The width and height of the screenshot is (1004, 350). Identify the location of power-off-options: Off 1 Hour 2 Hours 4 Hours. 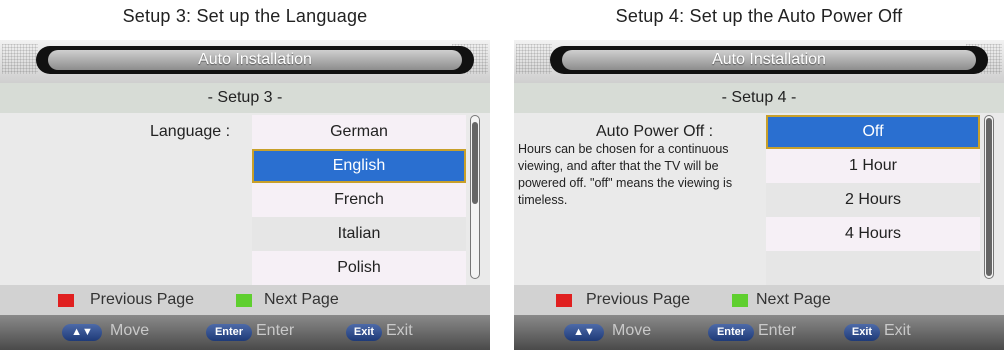
(873, 200).